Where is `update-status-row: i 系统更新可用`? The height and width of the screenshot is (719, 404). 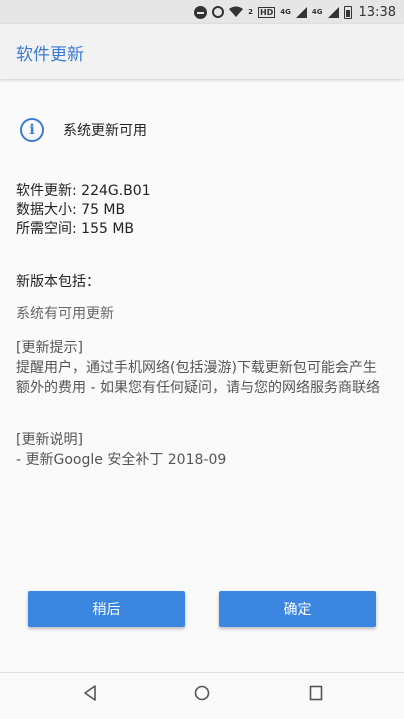 update-status-row: i 系统更新可用 is located at coordinates (83, 130).